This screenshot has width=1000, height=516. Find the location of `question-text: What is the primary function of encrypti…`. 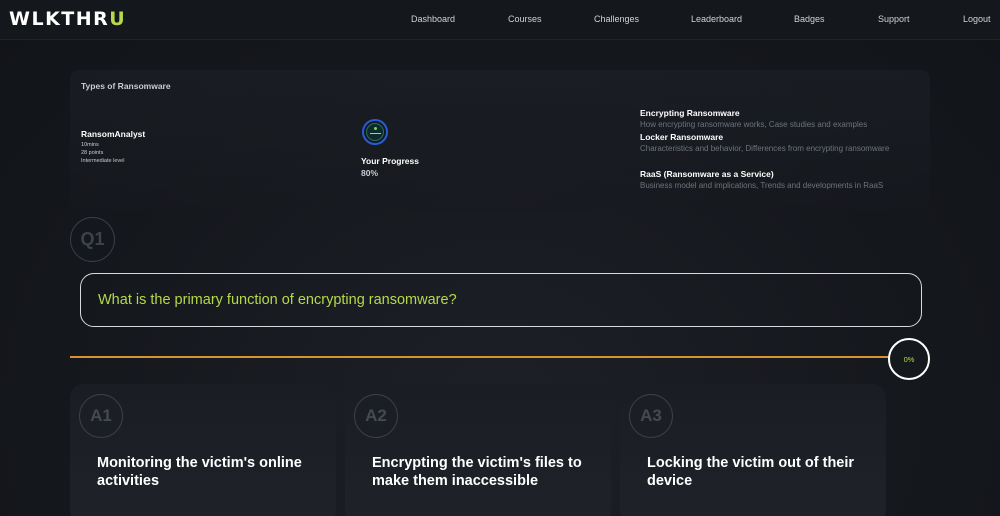

question-text: What is the primary function of encrypti… is located at coordinates (277, 300).